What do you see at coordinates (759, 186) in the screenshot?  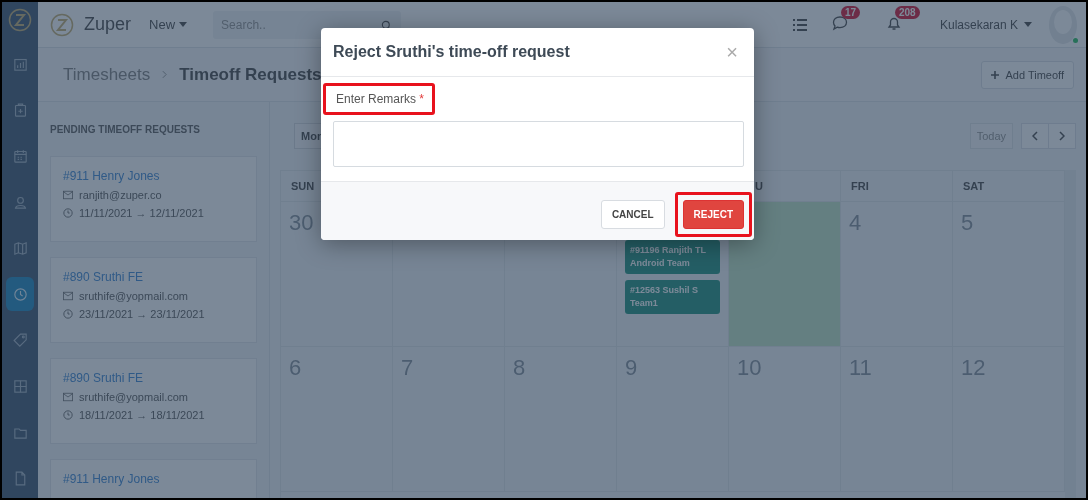 I see `weekday-label: U` at bounding box center [759, 186].